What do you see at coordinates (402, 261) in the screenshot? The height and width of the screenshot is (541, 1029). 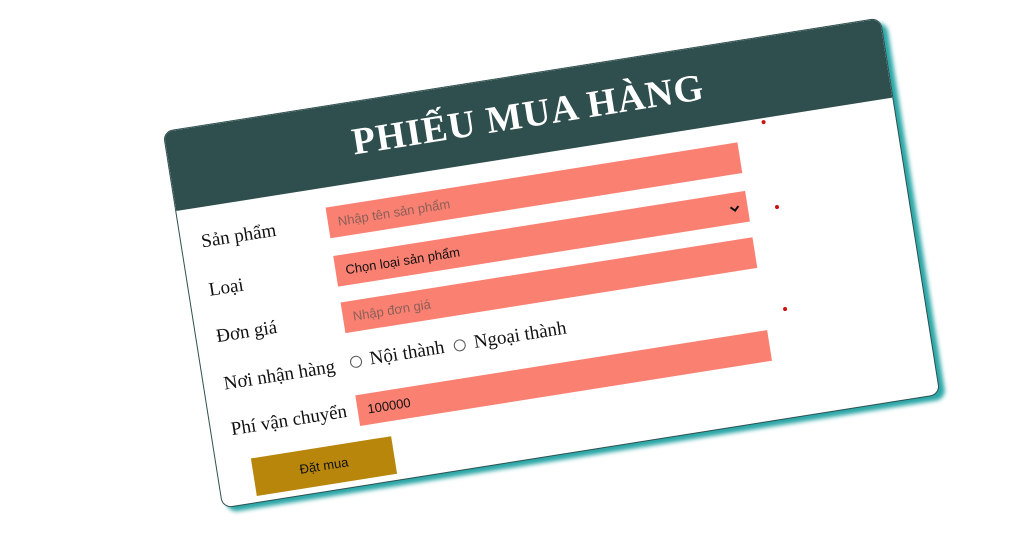 I see `product-type-selected: Chọn loại sản phẩm` at bounding box center [402, 261].